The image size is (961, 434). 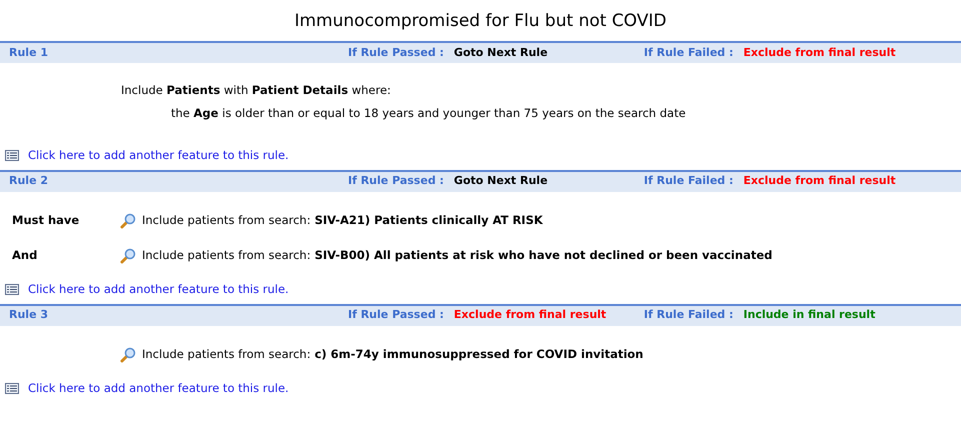 What do you see at coordinates (29, 181) in the screenshot?
I see `rule-name: Rule 2` at bounding box center [29, 181].